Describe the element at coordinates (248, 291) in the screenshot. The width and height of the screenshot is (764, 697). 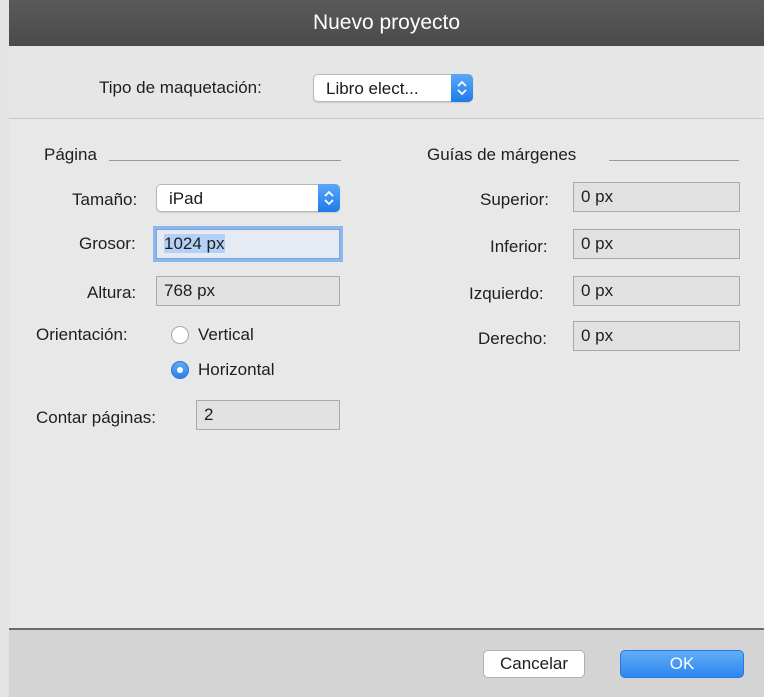
I see `height-field: 768 px` at that location.